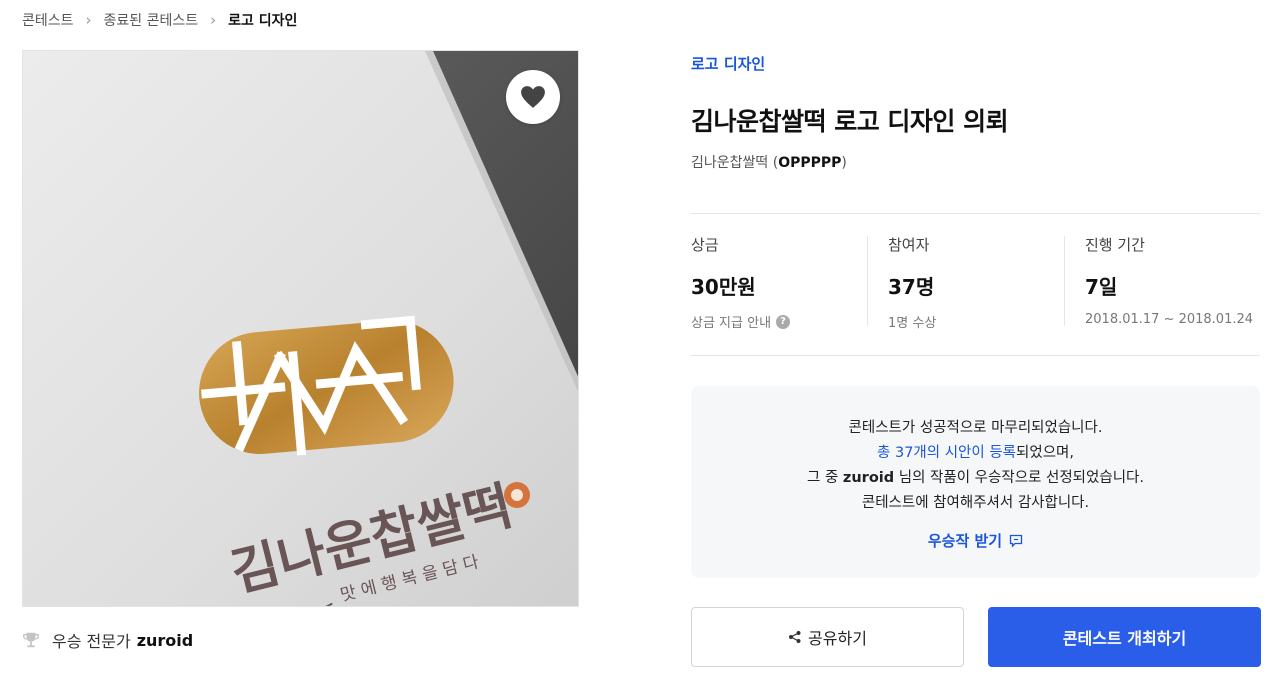  What do you see at coordinates (91, 641) in the screenshot?
I see `winner-label: 우승 전문가` at bounding box center [91, 641].